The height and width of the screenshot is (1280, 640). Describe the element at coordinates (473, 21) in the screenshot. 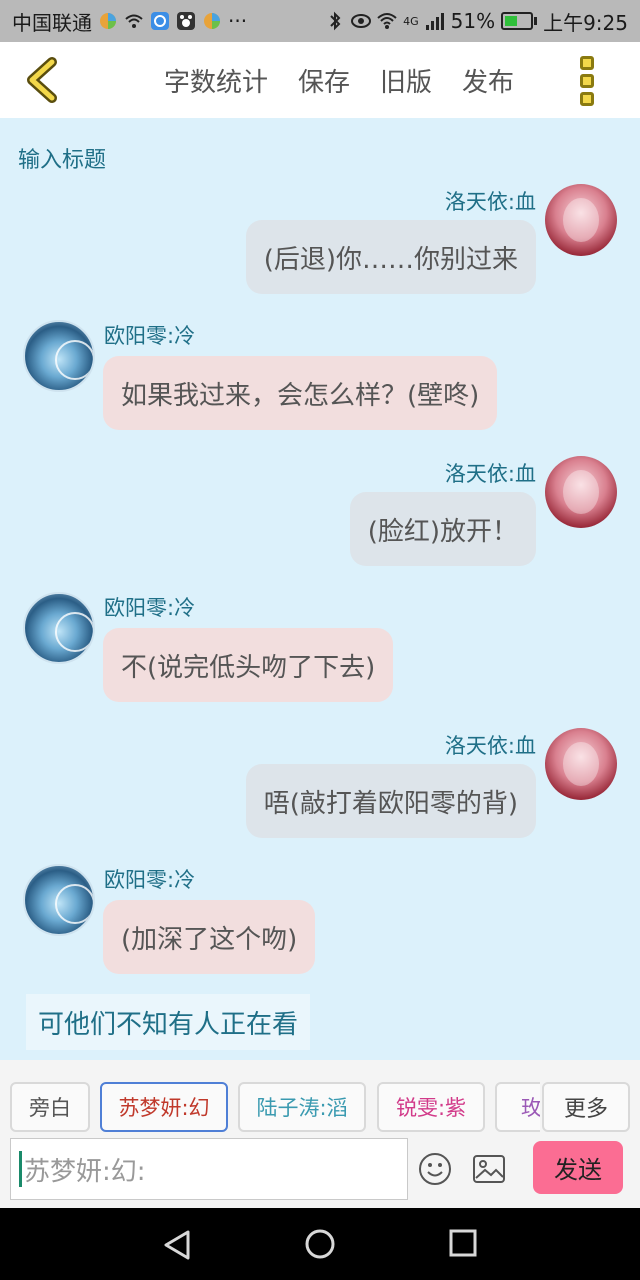

I see `battery-percent: 51%` at that location.